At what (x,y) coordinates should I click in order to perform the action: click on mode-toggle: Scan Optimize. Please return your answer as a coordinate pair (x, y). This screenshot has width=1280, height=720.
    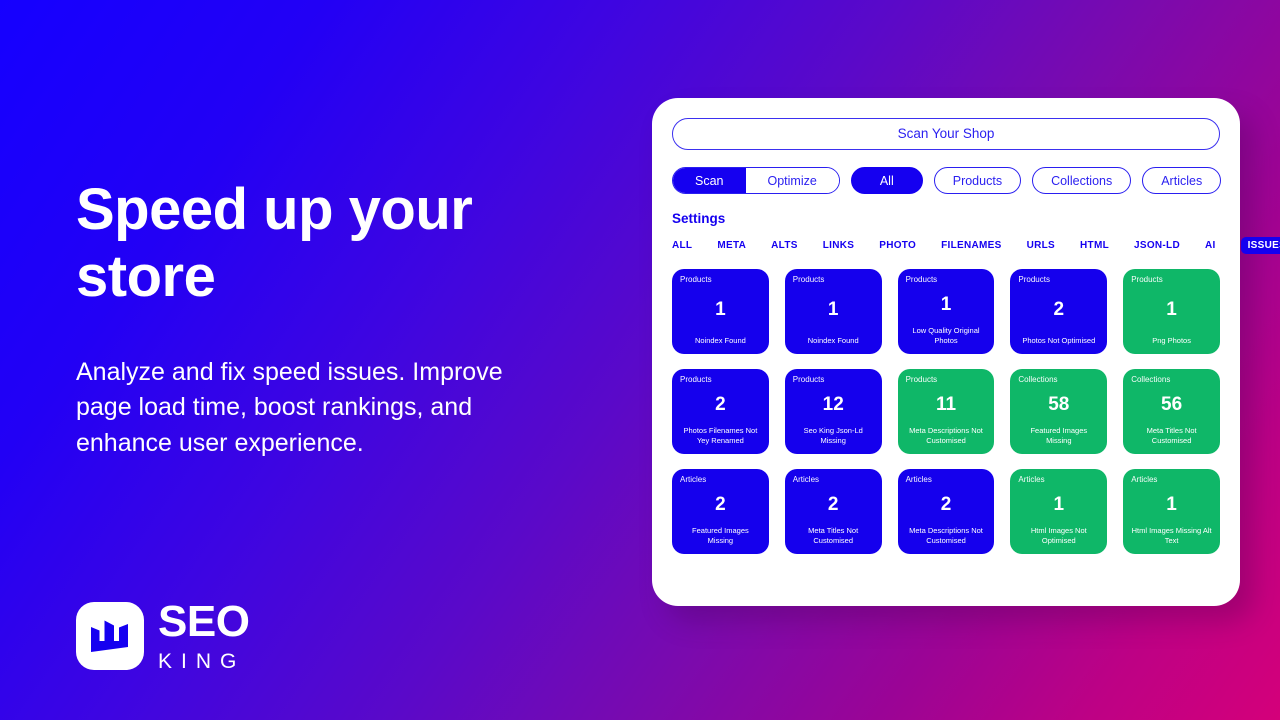
    Looking at the image, I should click on (756, 180).